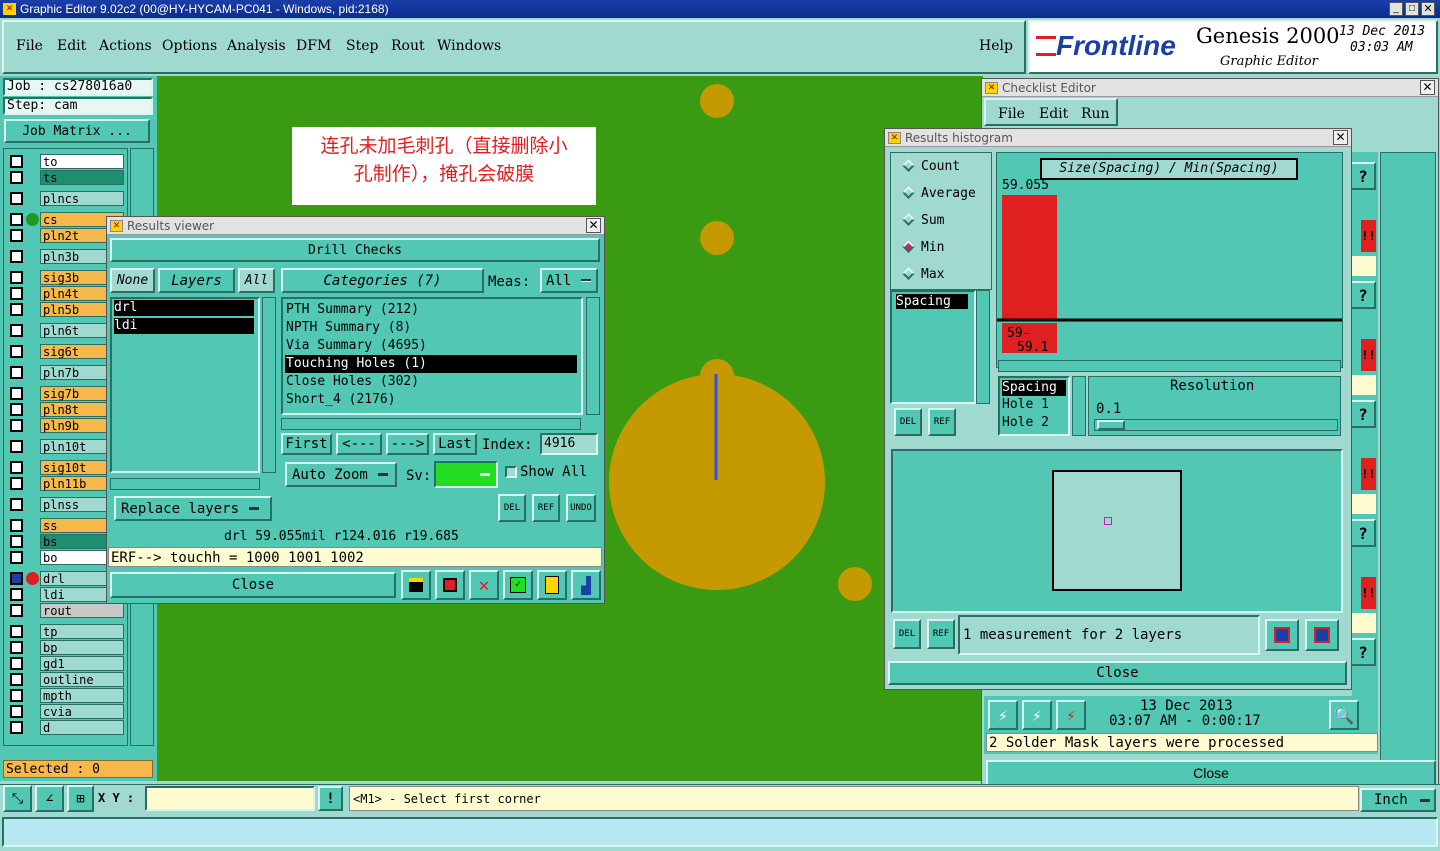  I want to click on category-item: NPTH Summary (8), so click(431, 328).